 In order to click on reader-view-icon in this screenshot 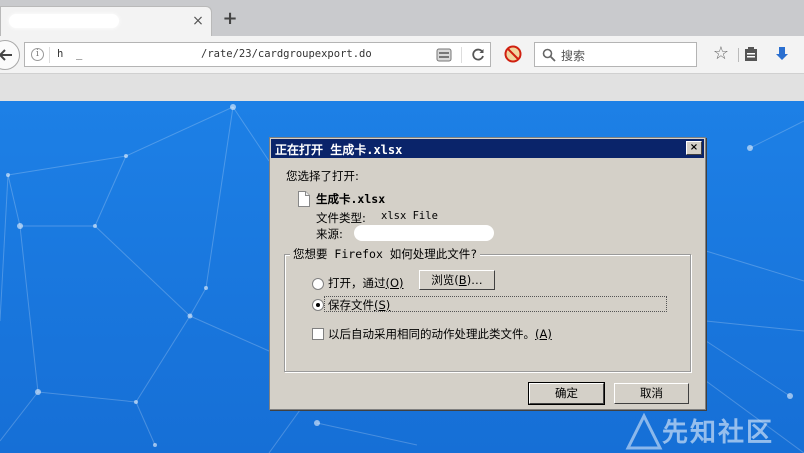, I will do `click(444, 55)`.